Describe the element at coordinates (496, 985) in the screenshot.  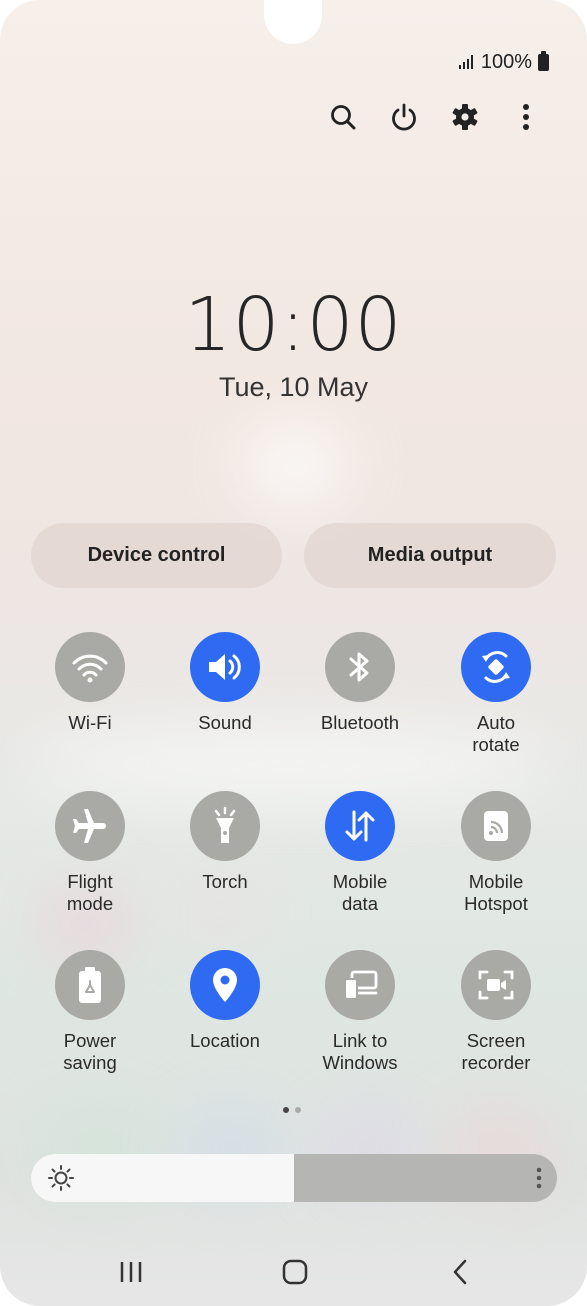
I see `screen-recorder-icon` at that location.